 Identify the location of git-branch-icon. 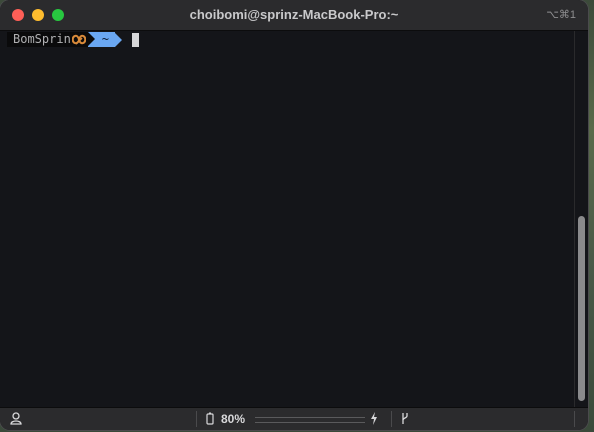
(404, 418).